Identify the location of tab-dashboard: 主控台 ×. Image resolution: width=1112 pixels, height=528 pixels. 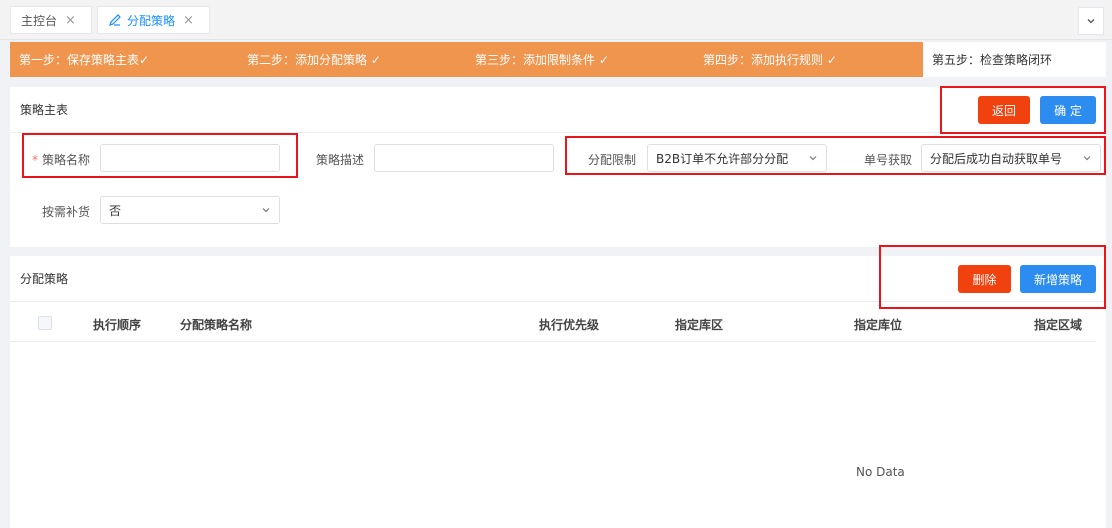
(51, 20).